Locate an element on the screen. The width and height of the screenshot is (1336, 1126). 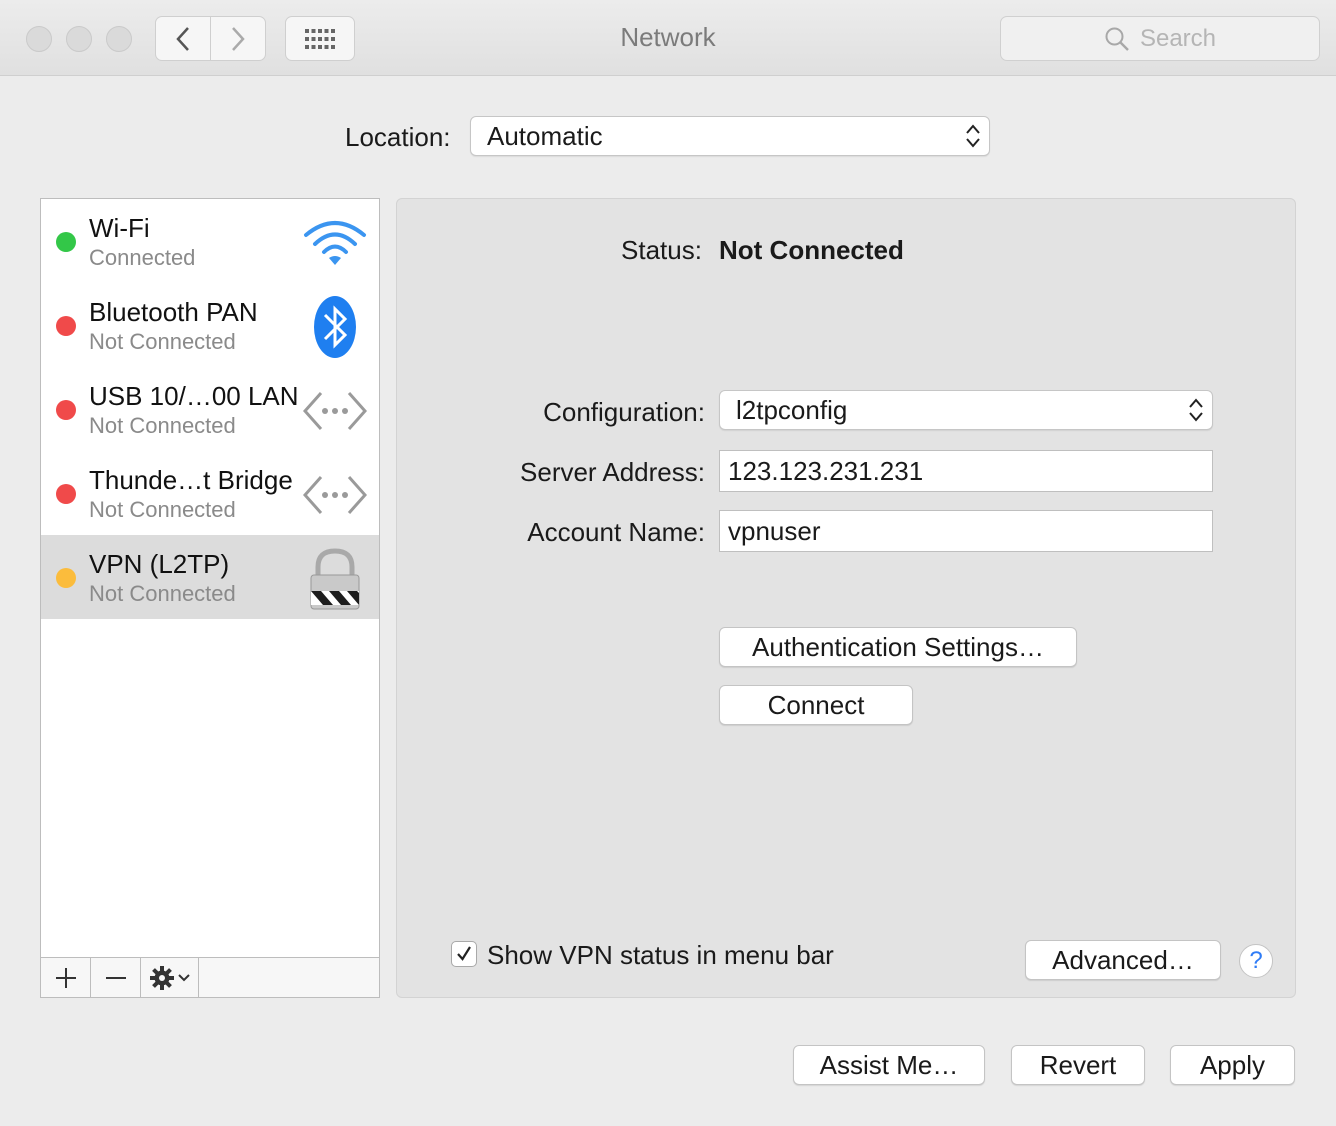
service-item-vpn-l2tp: VPN (L2TP) Not Connected is located at coordinates (210, 577).